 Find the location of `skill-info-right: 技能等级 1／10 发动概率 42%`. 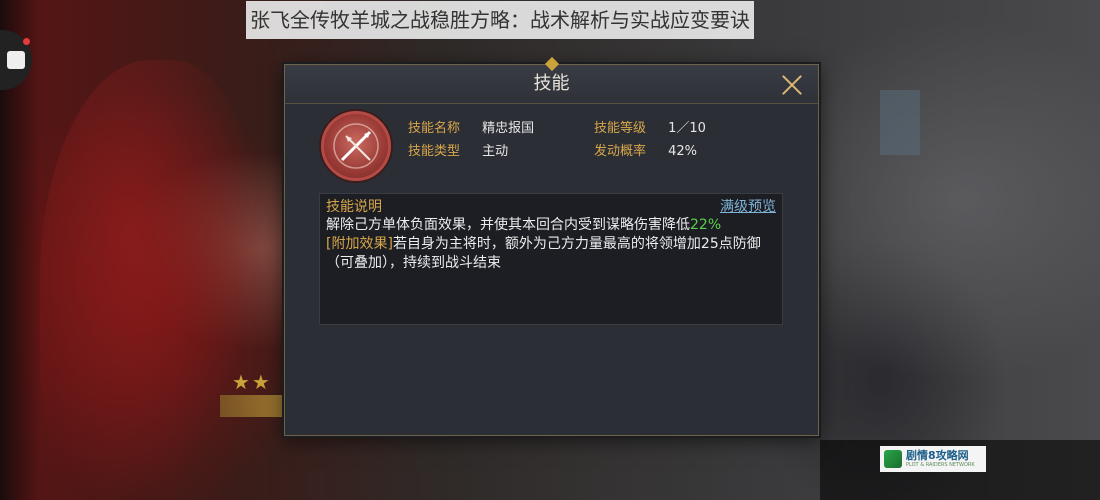

skill-info-right: 技能等级 1／10 发动概率 42% is located at coordinates (650, 142).